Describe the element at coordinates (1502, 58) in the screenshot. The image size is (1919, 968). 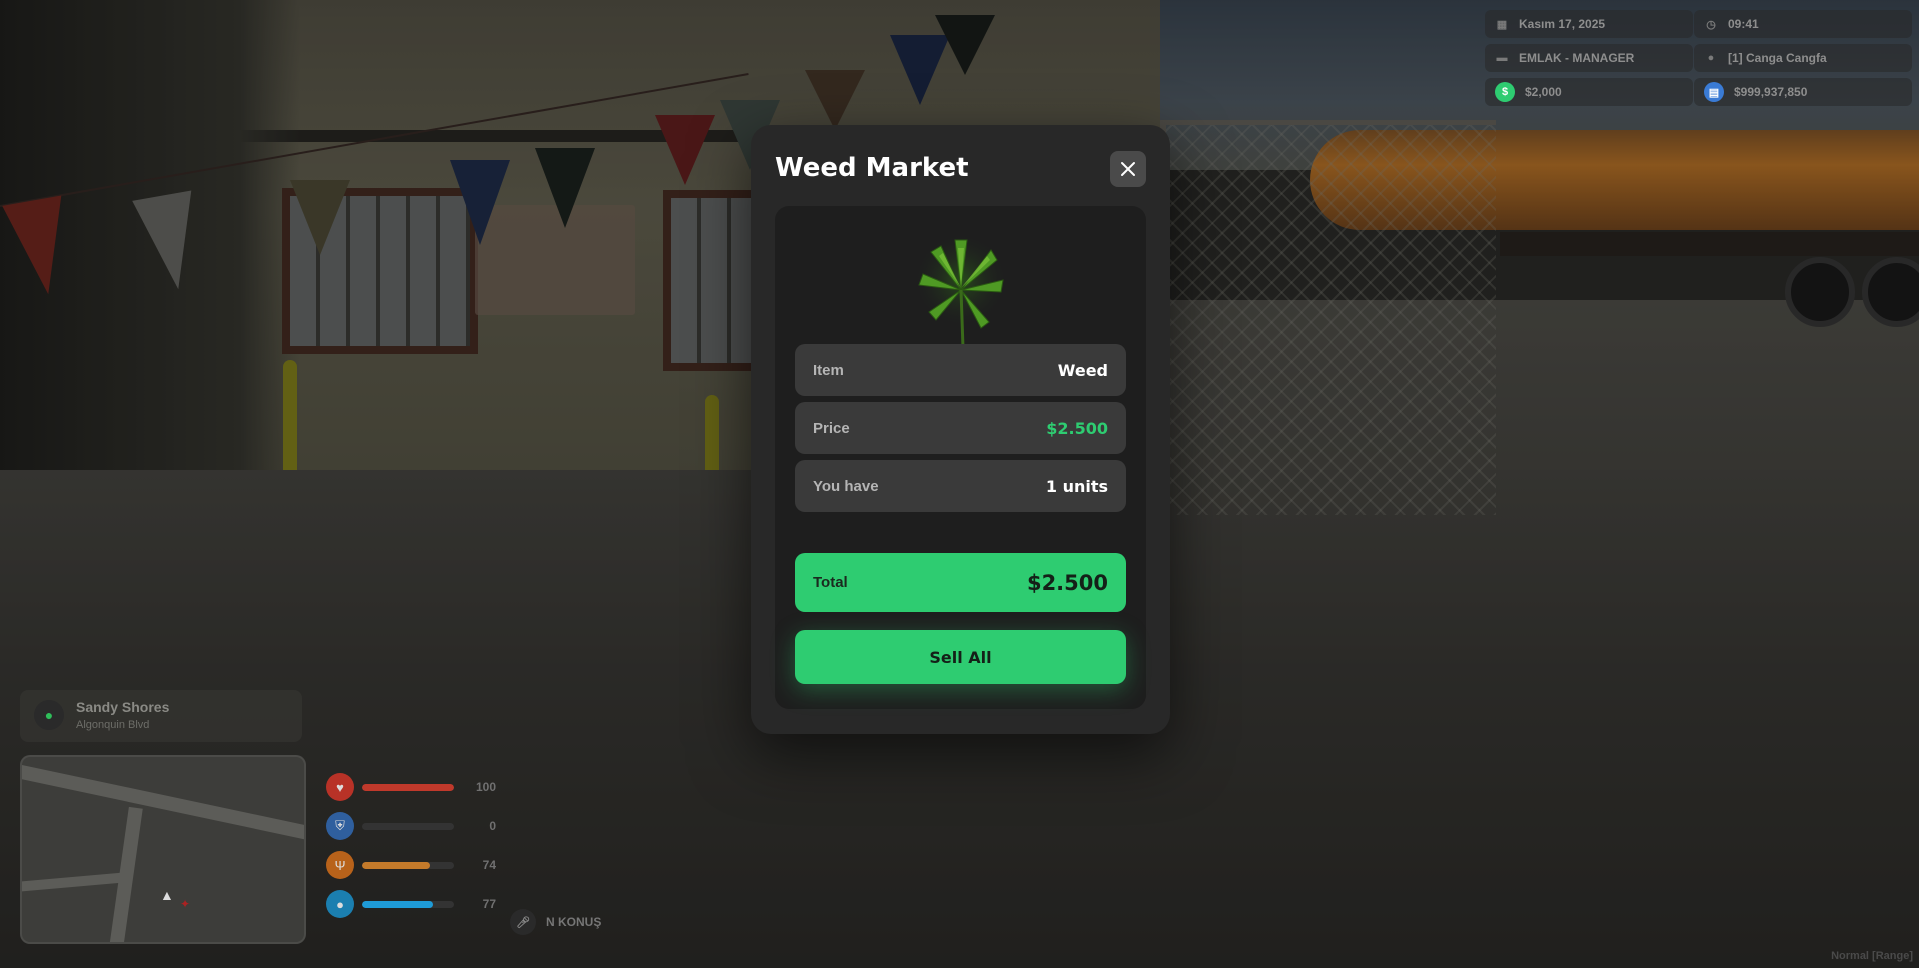
I see `briefcase-icon: ▬` at that location.